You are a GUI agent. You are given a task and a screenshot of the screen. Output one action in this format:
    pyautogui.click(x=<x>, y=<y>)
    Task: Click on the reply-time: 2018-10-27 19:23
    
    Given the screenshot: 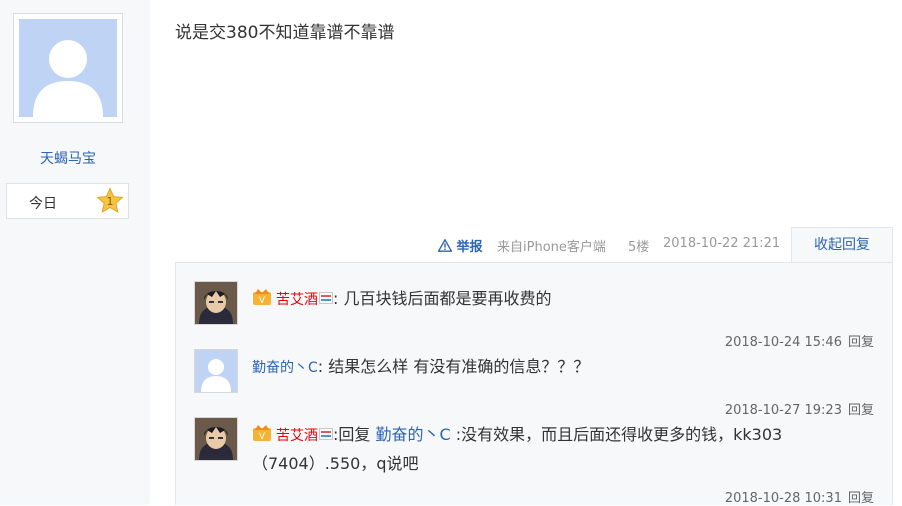 What is the action you would take?
    pyautogui.click(x=783, y=410)
    